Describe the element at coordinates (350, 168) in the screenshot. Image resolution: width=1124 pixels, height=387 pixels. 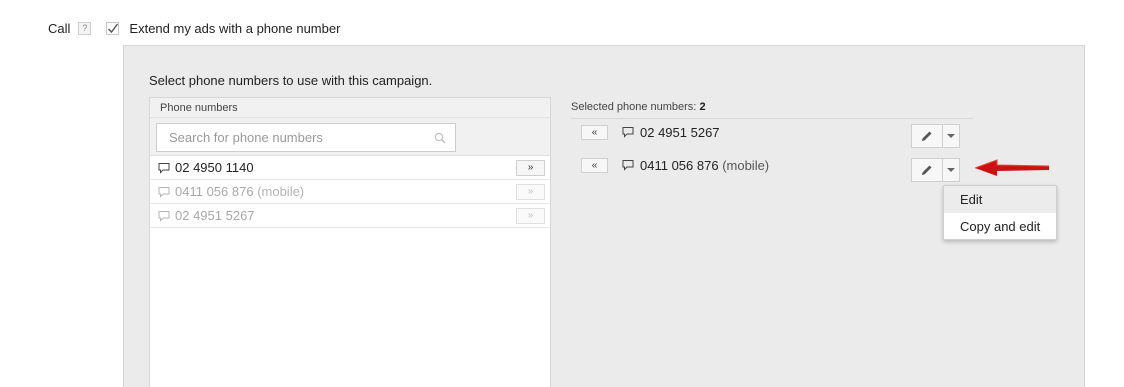
I see `available-row: 02 4950 1140 »` at that location.